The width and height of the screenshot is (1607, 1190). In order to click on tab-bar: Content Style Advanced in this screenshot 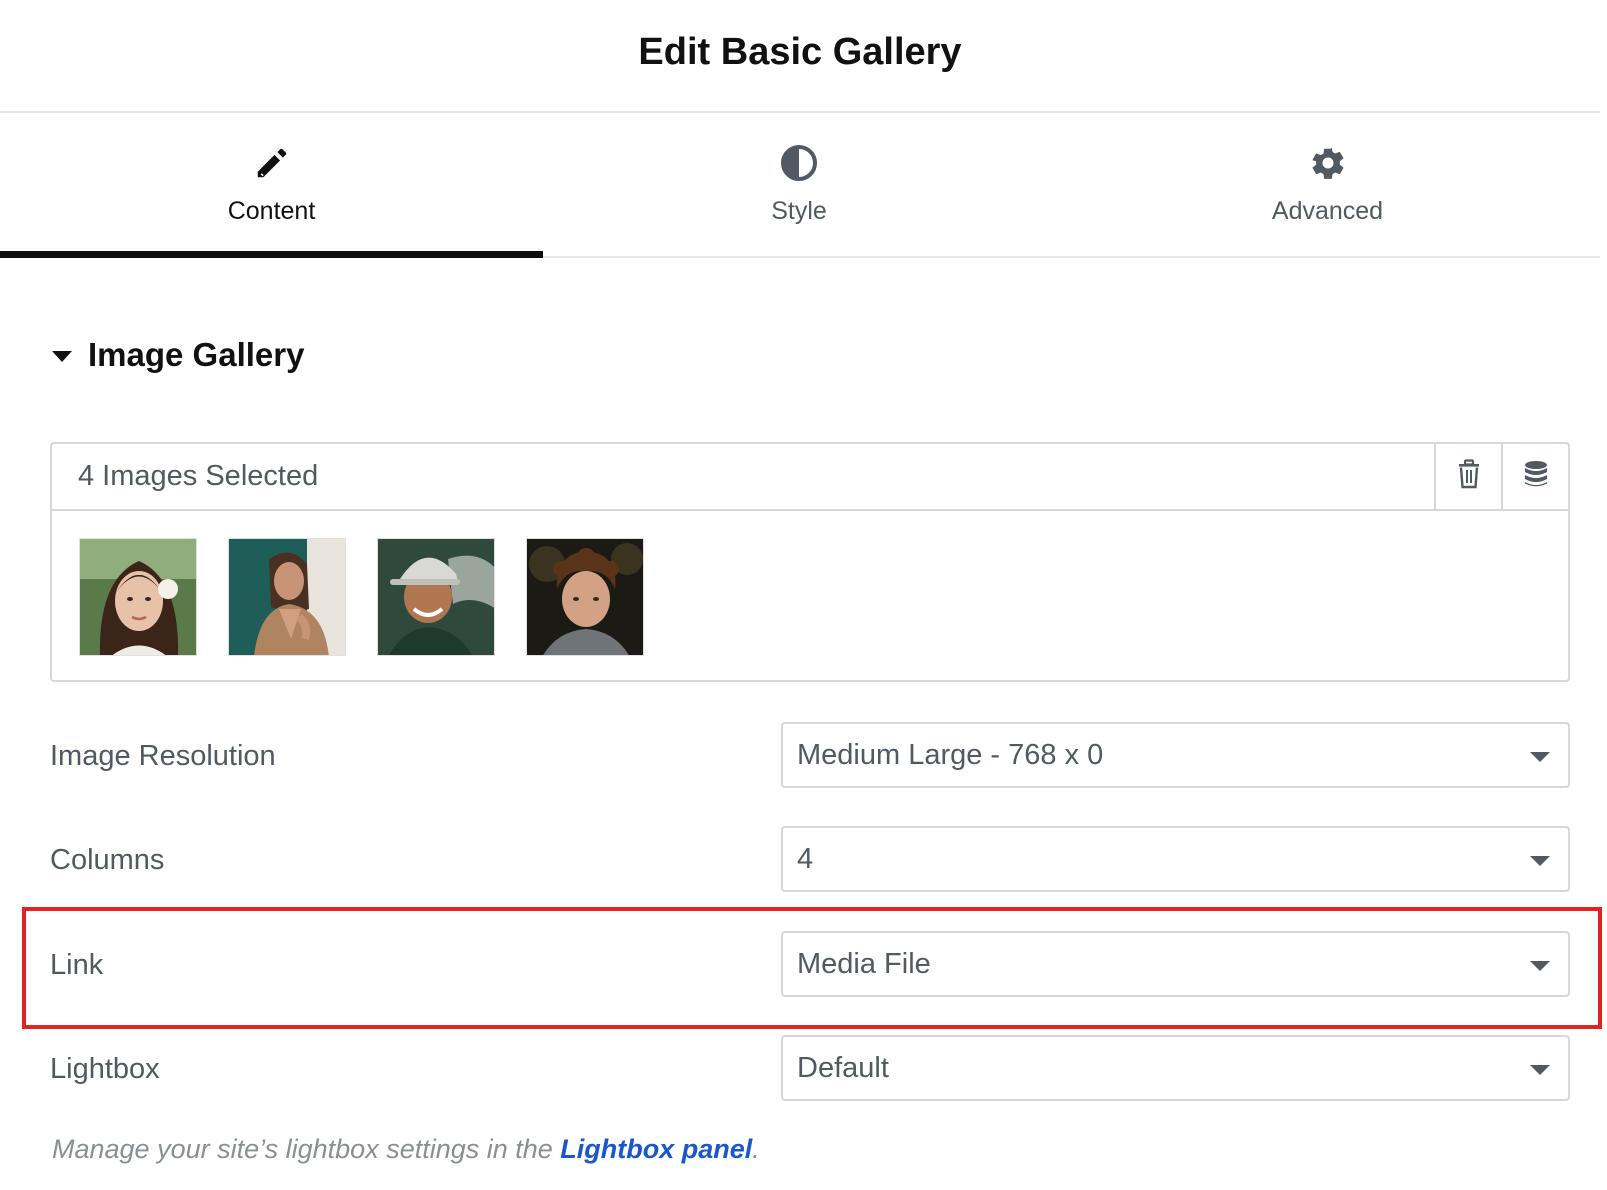, I will do `click(800, 185)`.